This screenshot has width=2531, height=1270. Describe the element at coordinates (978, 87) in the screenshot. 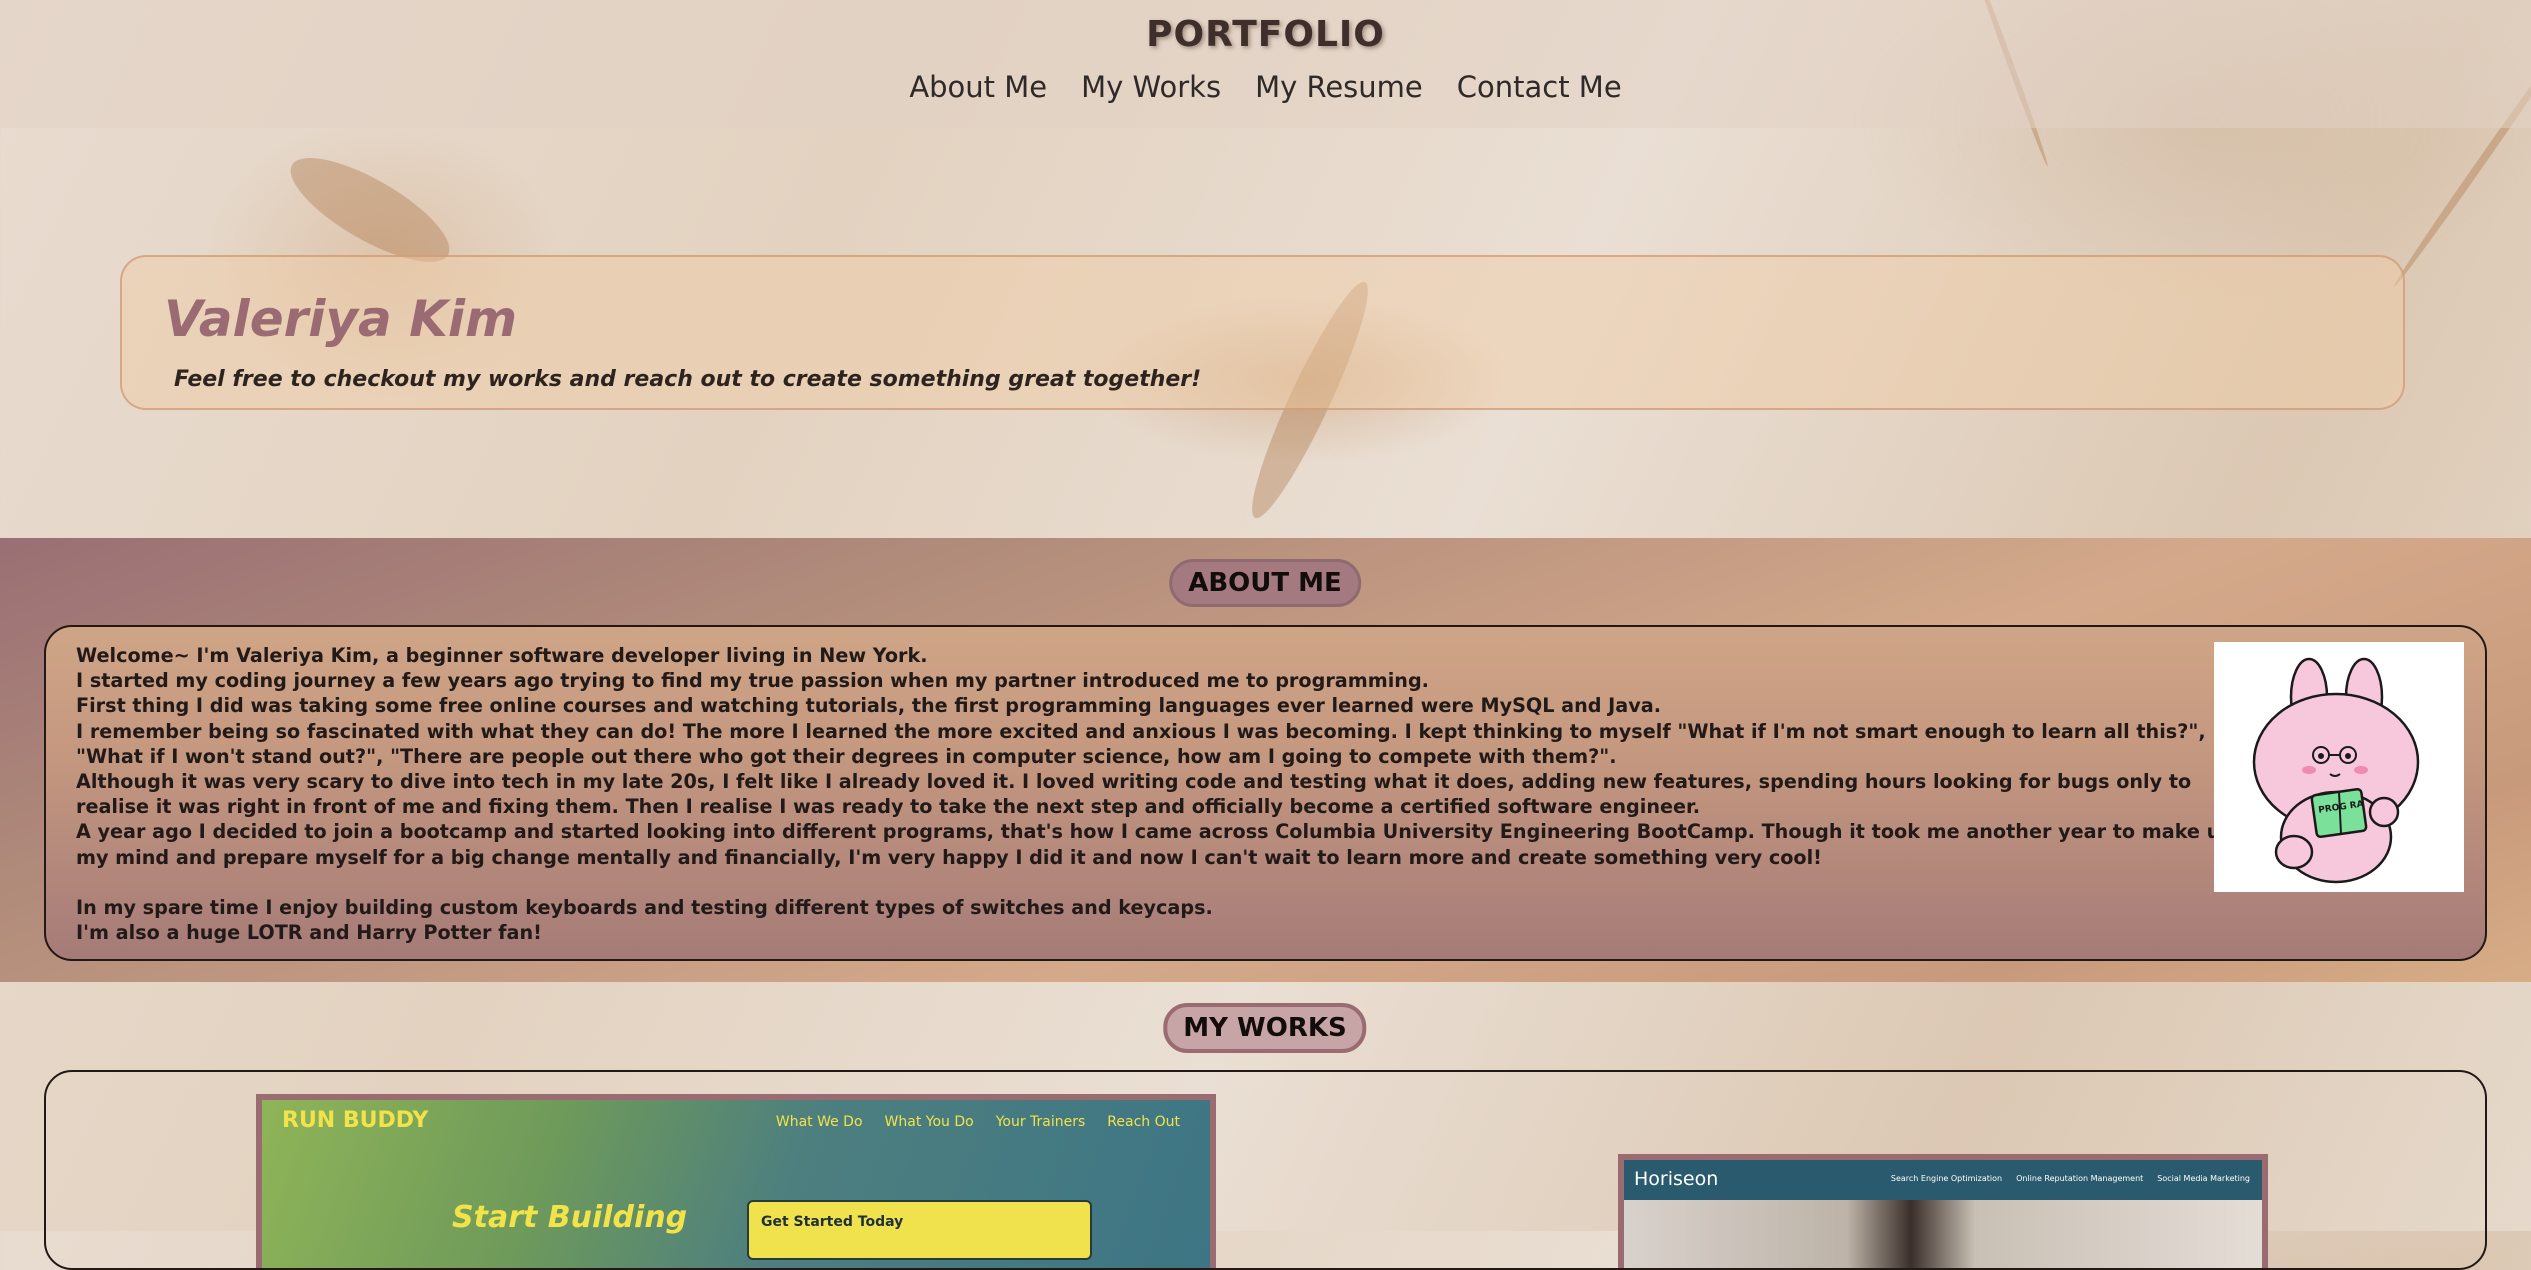

I see `nav-about-me: About Me` at that location.